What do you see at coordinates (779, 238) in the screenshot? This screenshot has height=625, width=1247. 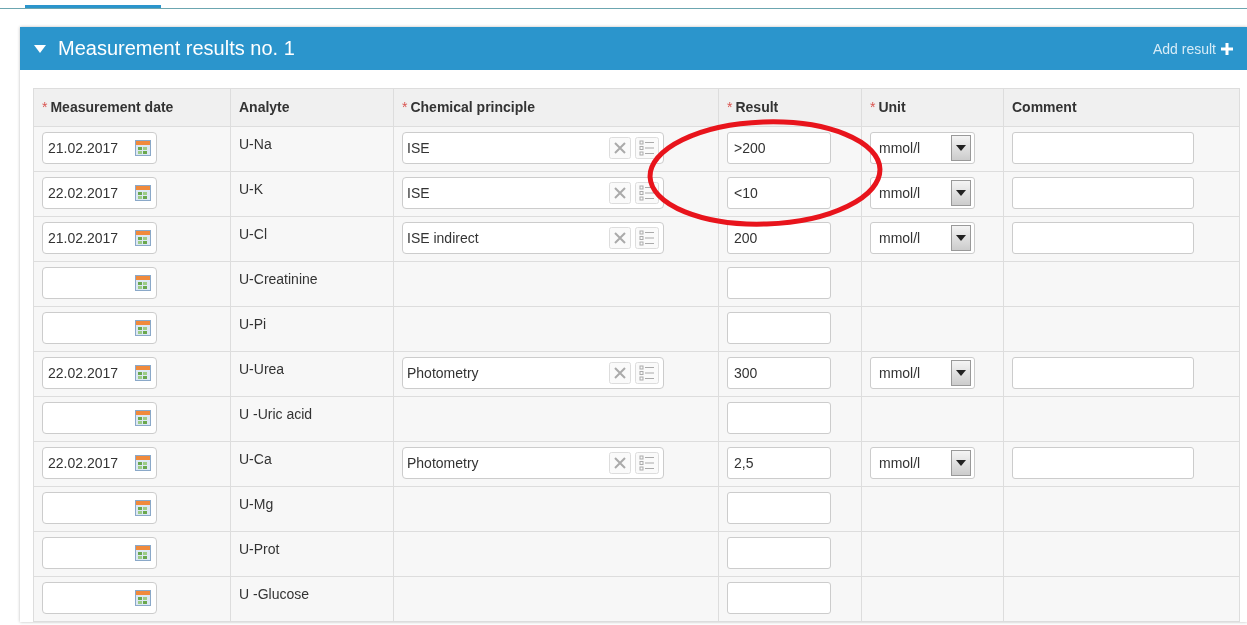 I see `result-field: 200` at bounding box center [779, 238].